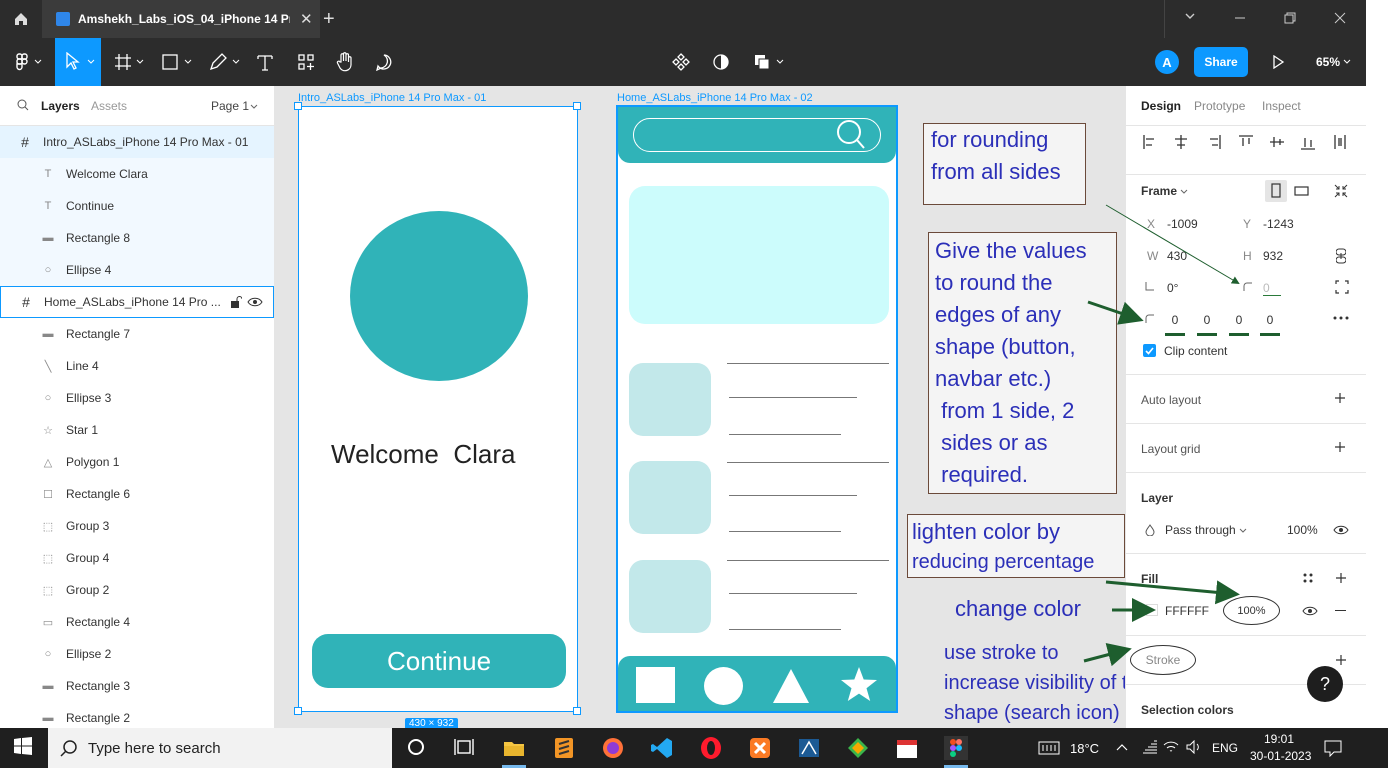 This screenshot has width=1388, height=768. I want to click on firefox-icon, so click(613, 748).